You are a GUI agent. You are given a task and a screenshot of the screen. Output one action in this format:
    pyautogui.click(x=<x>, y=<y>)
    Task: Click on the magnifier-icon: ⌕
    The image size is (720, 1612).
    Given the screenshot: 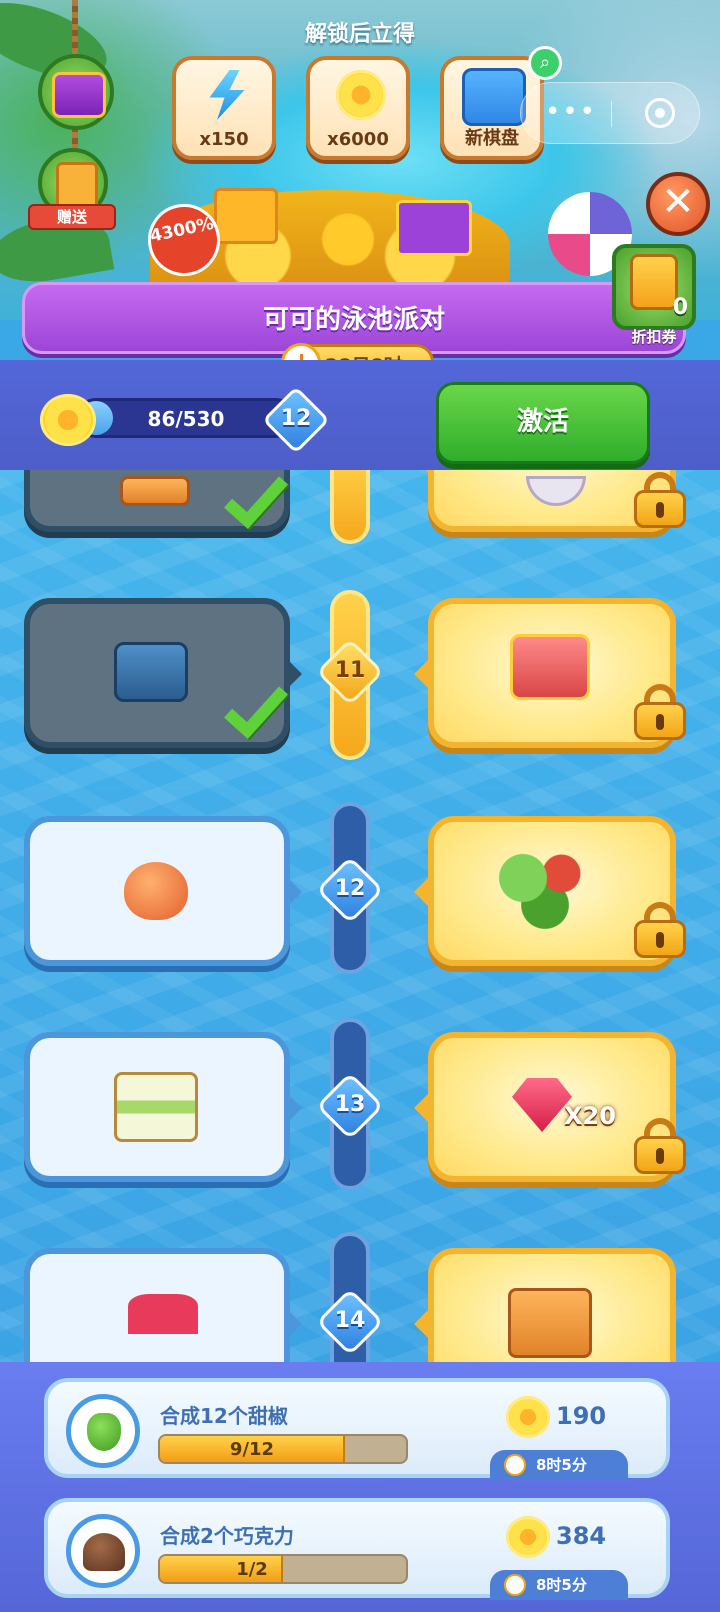 What is the action you would take?
    pyautogui.click(x=545, y=63)
    